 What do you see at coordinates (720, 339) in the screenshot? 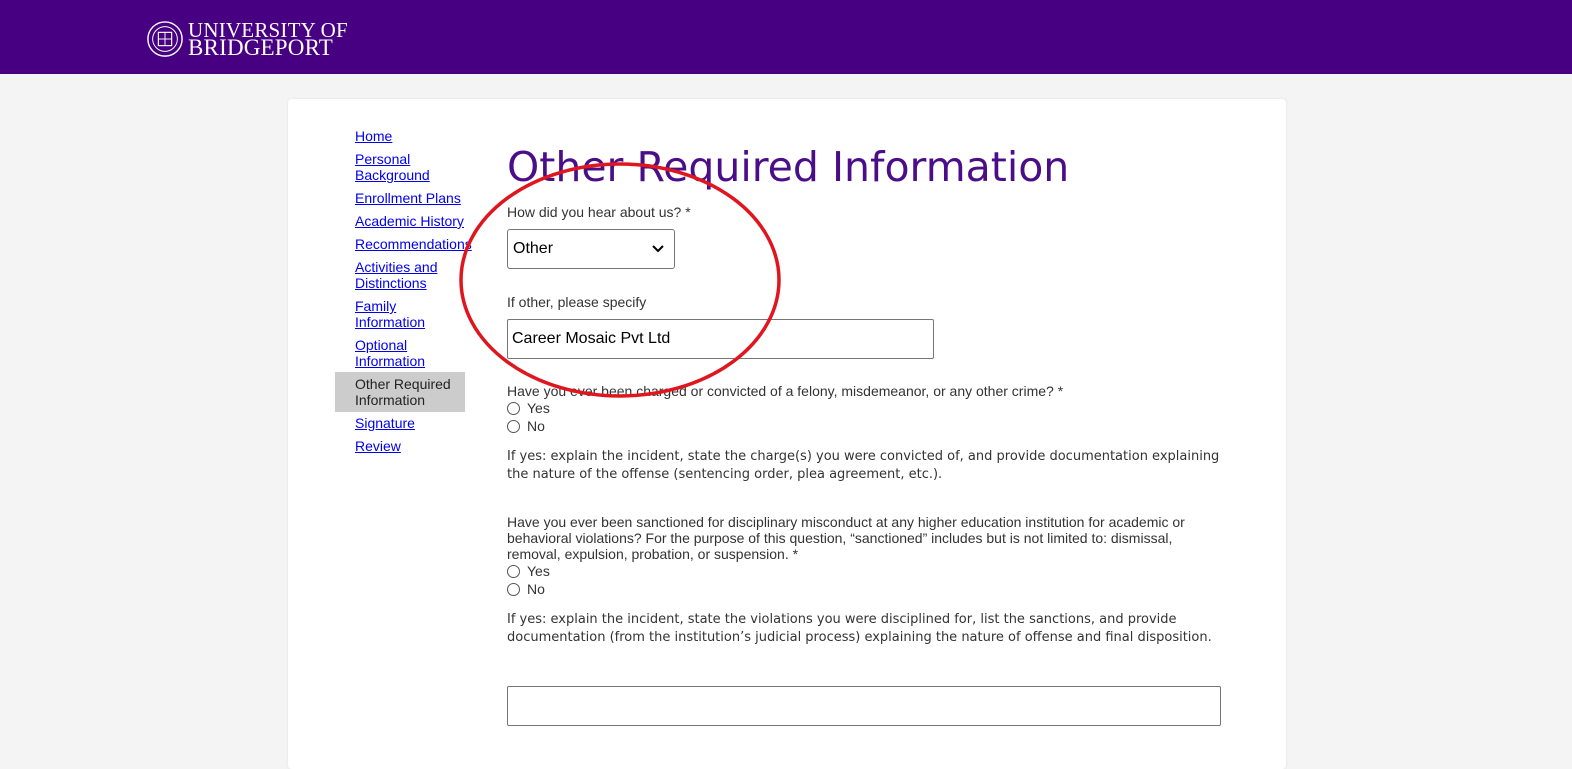
I see `other-specify-input` at bounding box center [720, 339].